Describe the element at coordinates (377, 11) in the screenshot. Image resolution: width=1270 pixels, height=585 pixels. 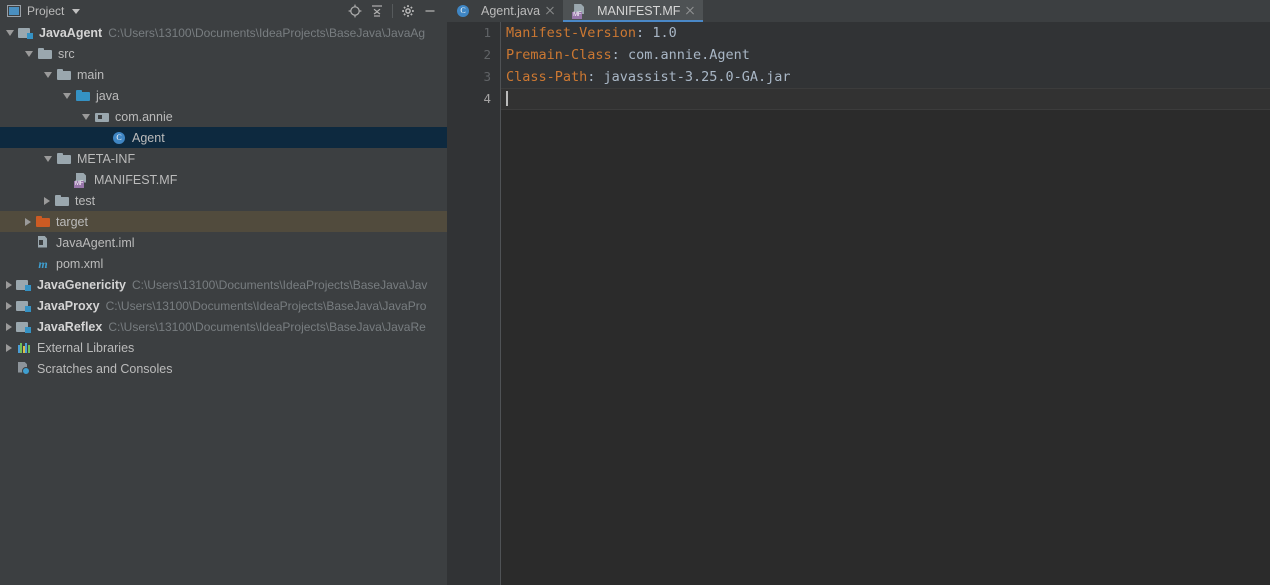
I see `collapse-all-icon` at that location.